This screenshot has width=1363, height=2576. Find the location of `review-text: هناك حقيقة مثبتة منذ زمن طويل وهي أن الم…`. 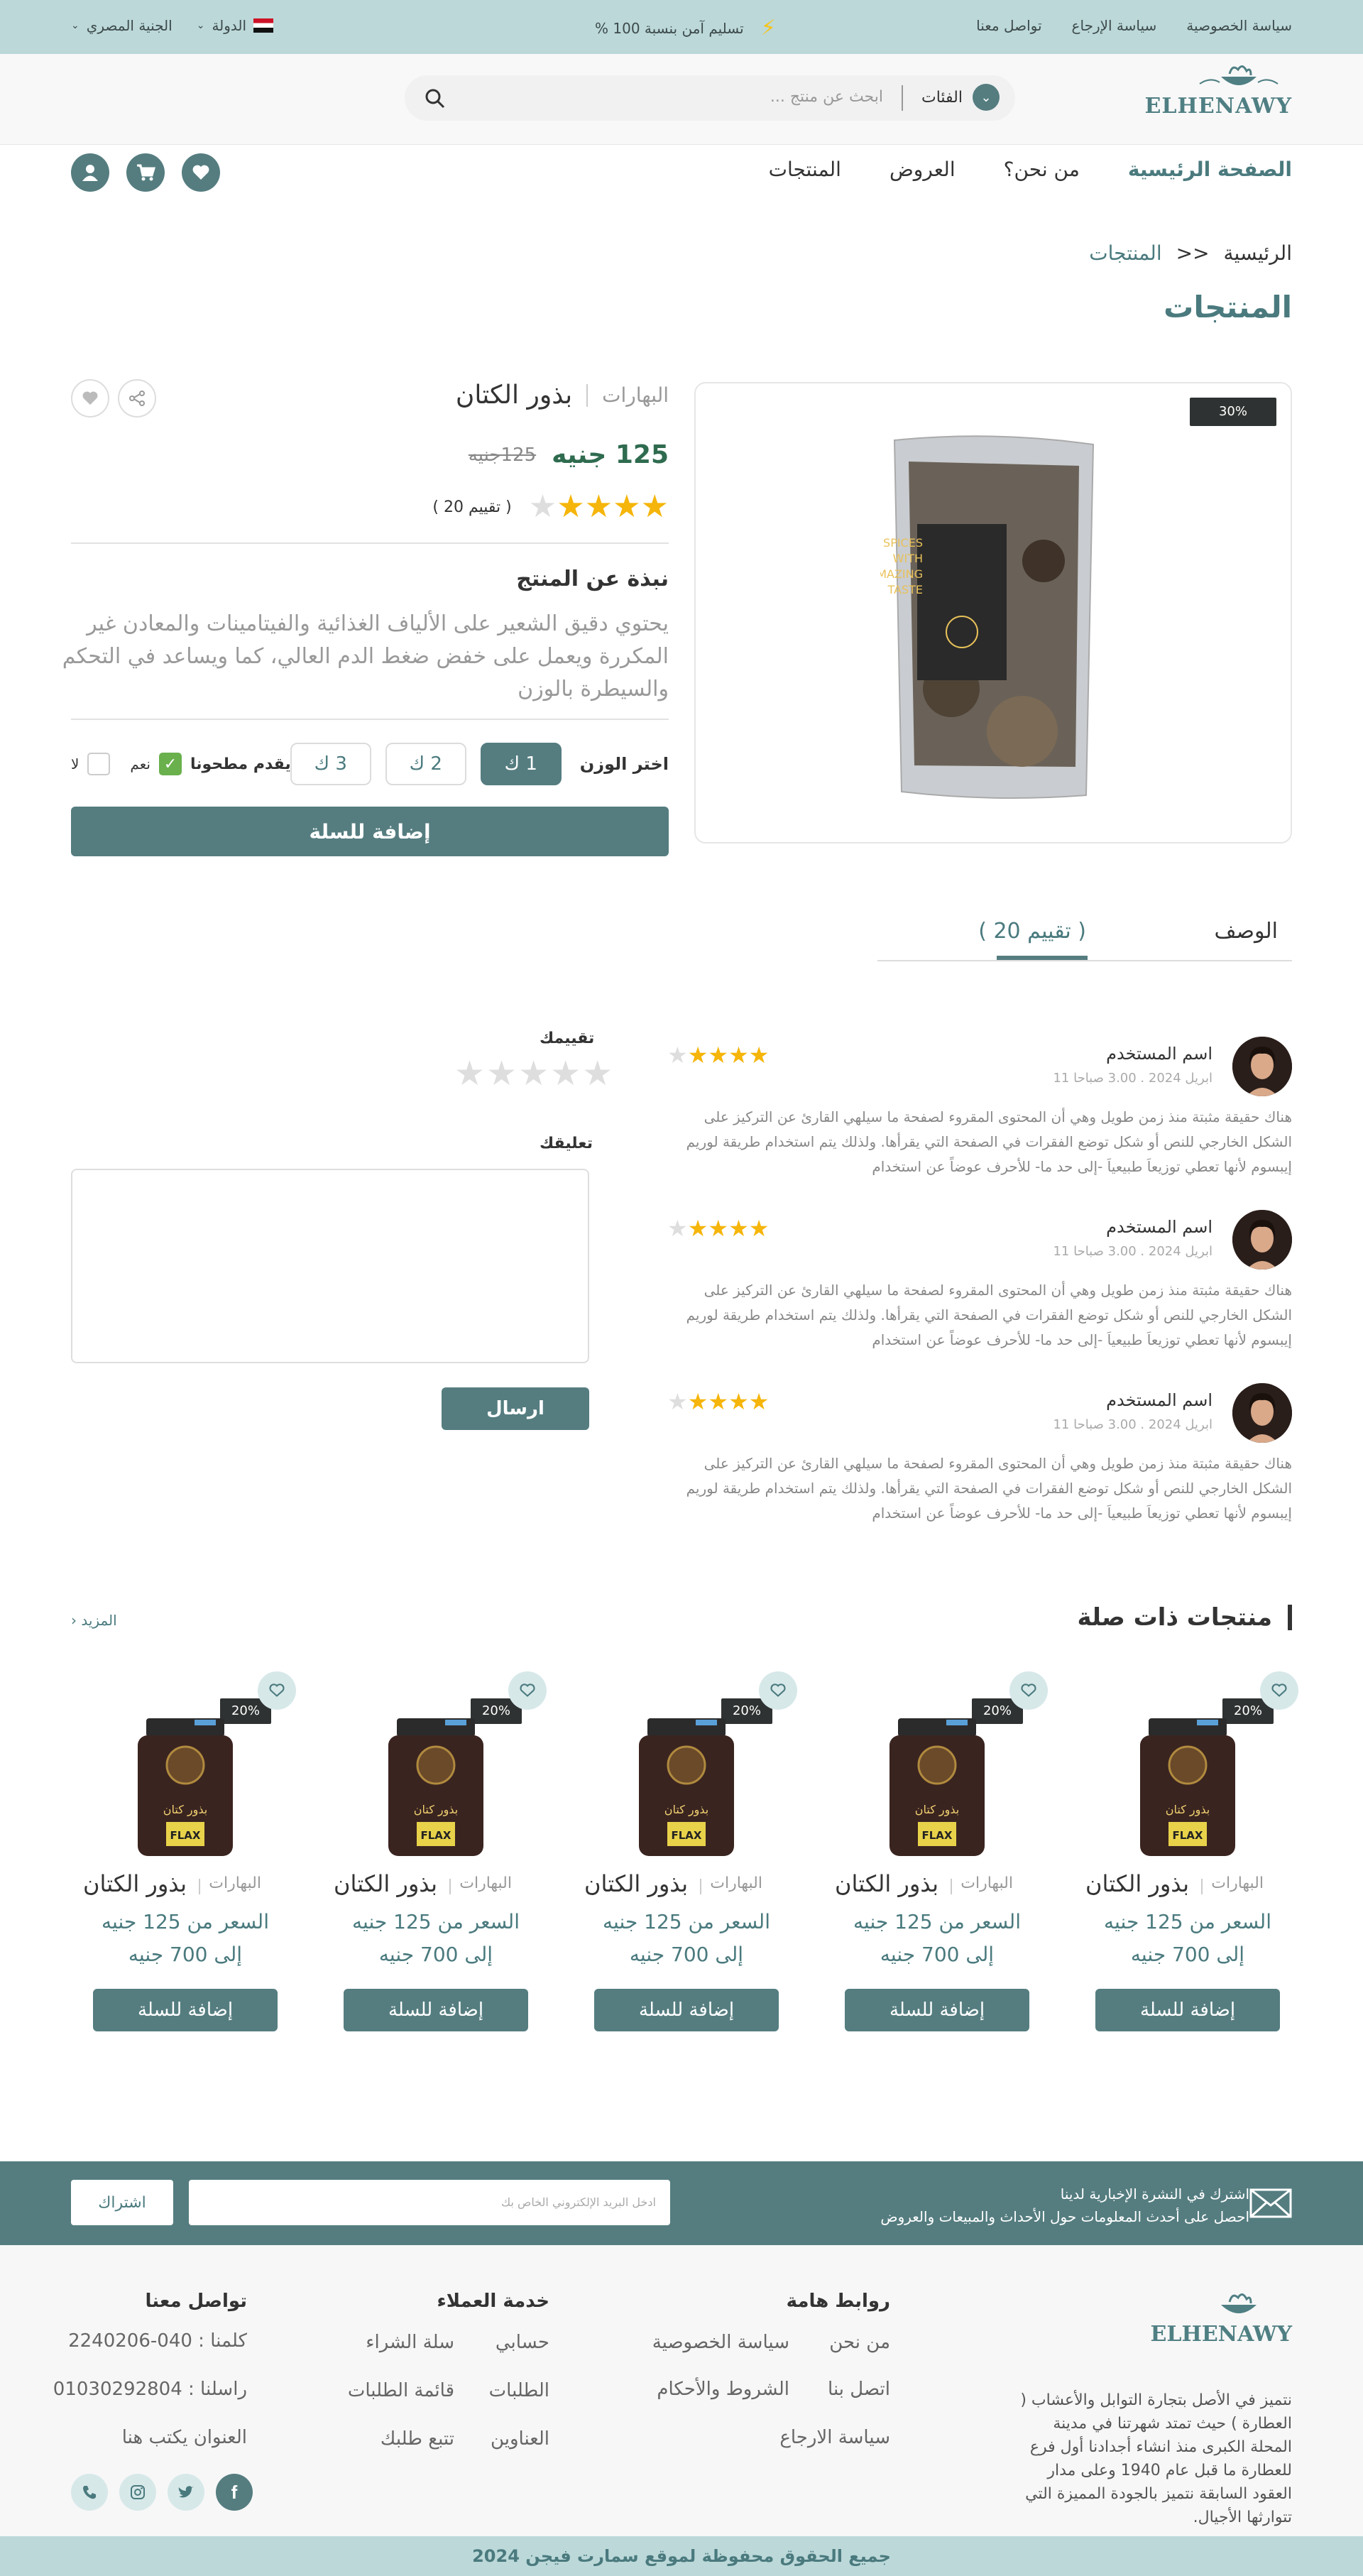

review-text: هناك حقيقة مثبتة منذ زمن طويل وهي أن الم… is located at coordinates (989, 1315).